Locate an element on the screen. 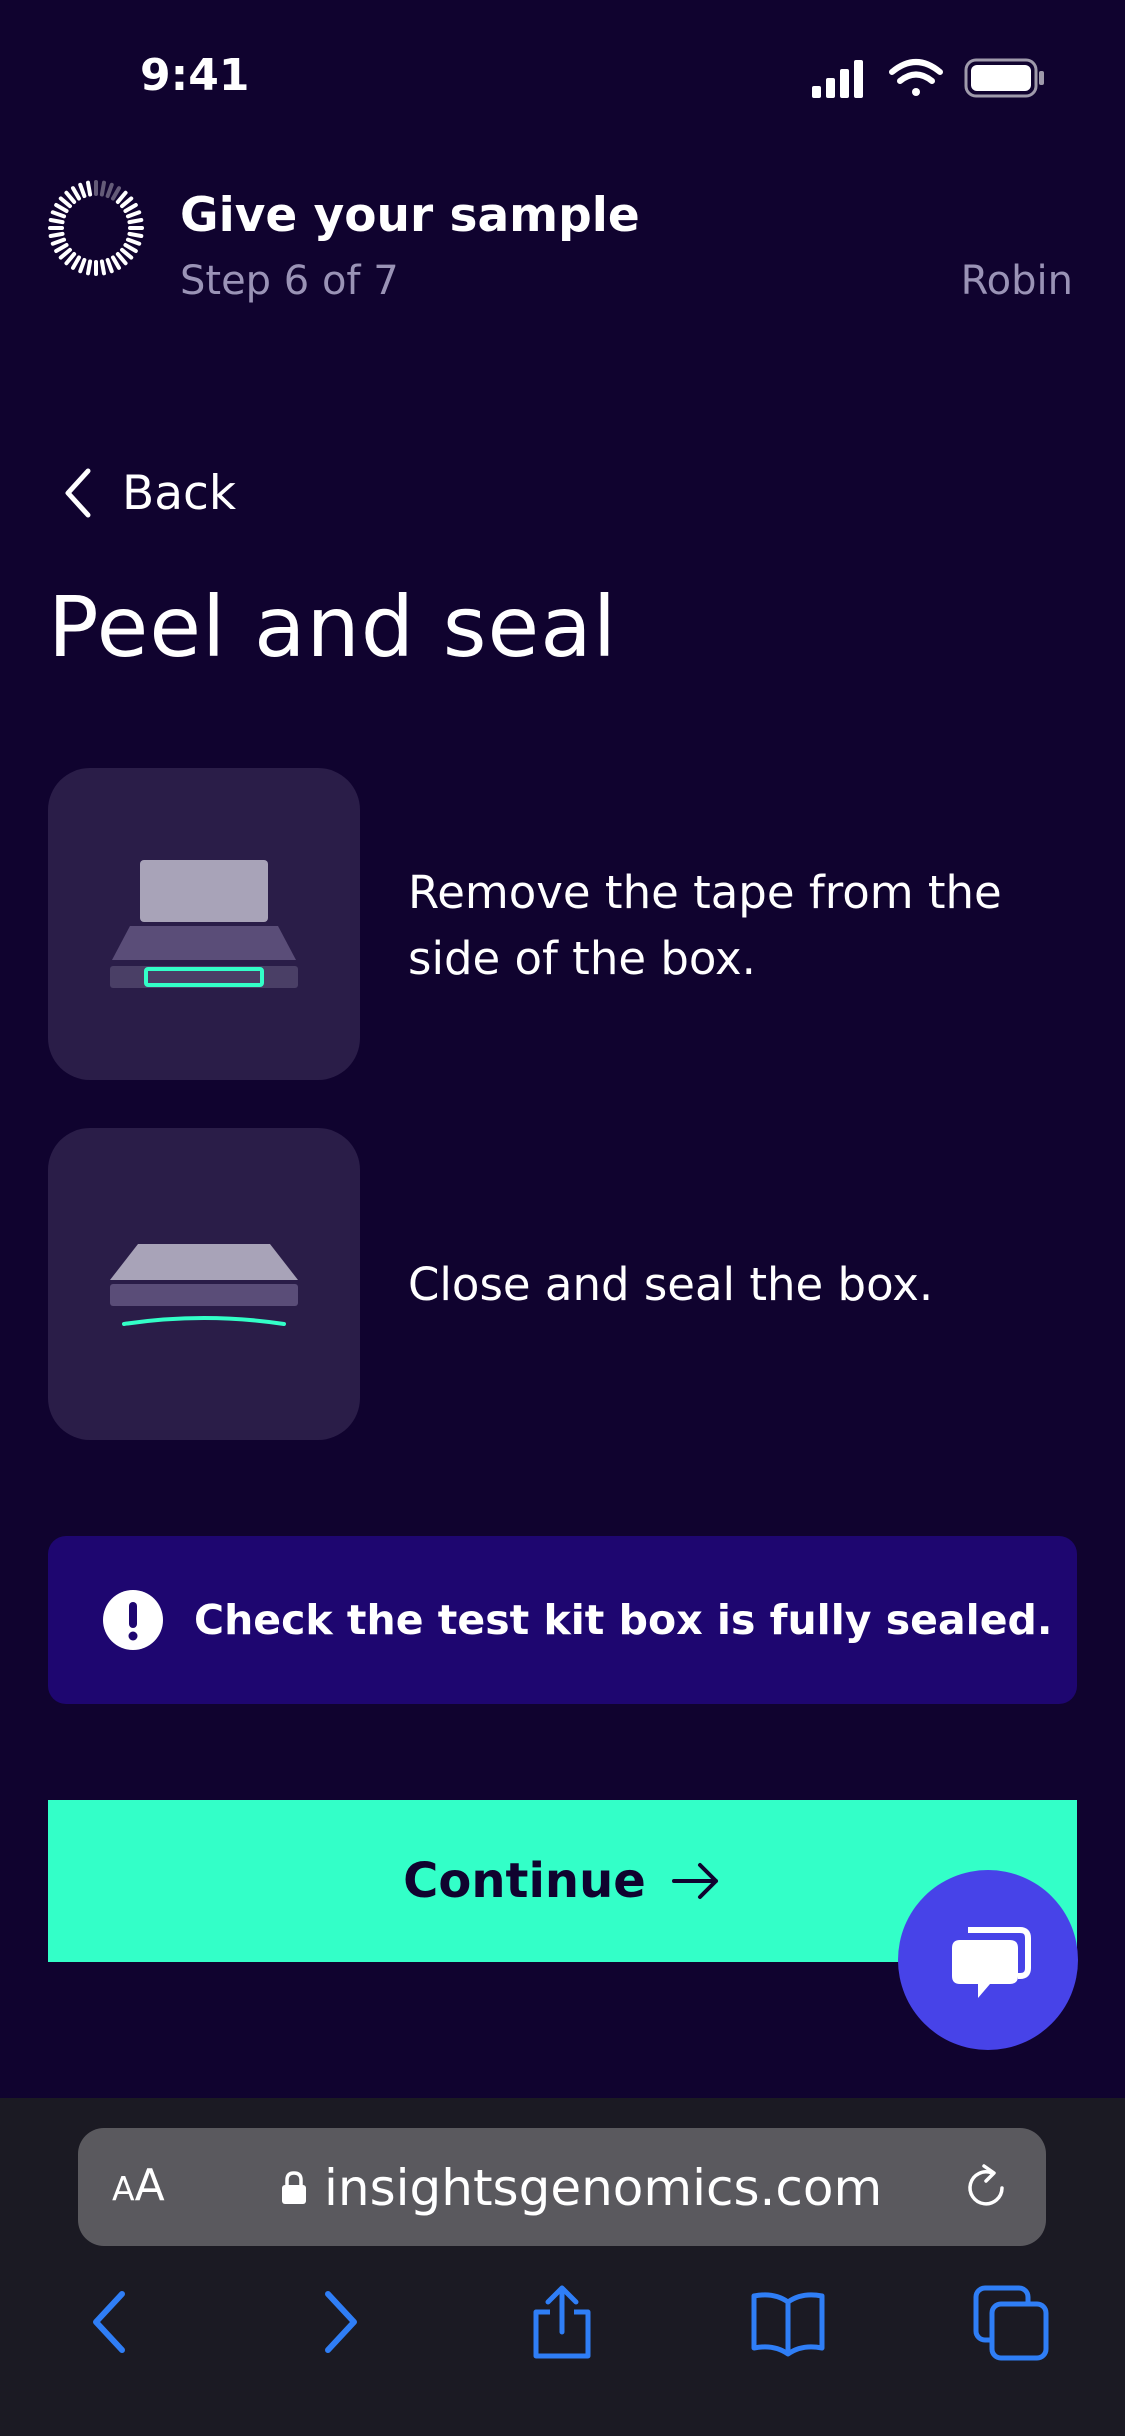 The width and height of the screenshot is (1125, 2436). header-step-counter: Step 6 of 7 is located at coordinates (289, 281).